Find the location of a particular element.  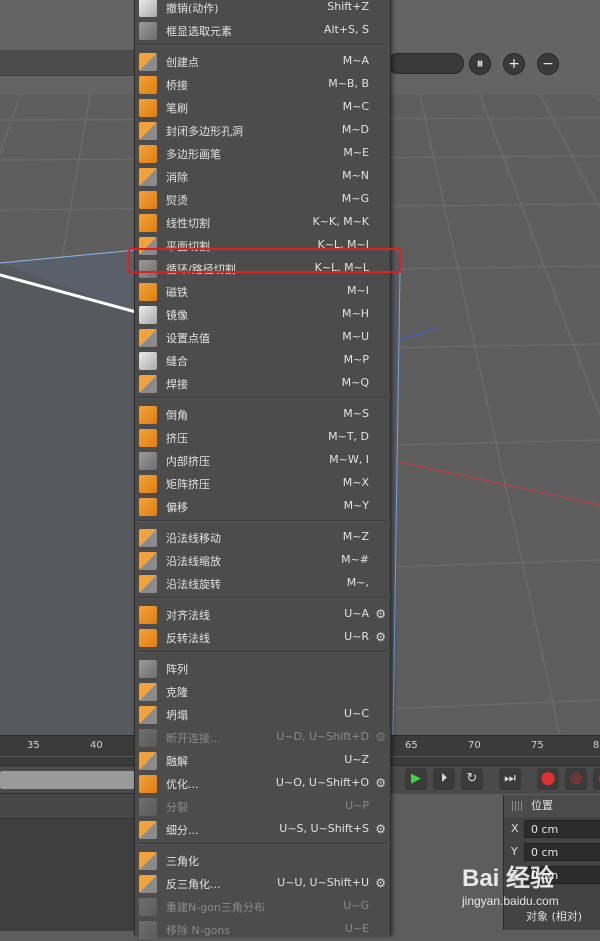

untriangulate-icon is located at coordinates (148, 884).